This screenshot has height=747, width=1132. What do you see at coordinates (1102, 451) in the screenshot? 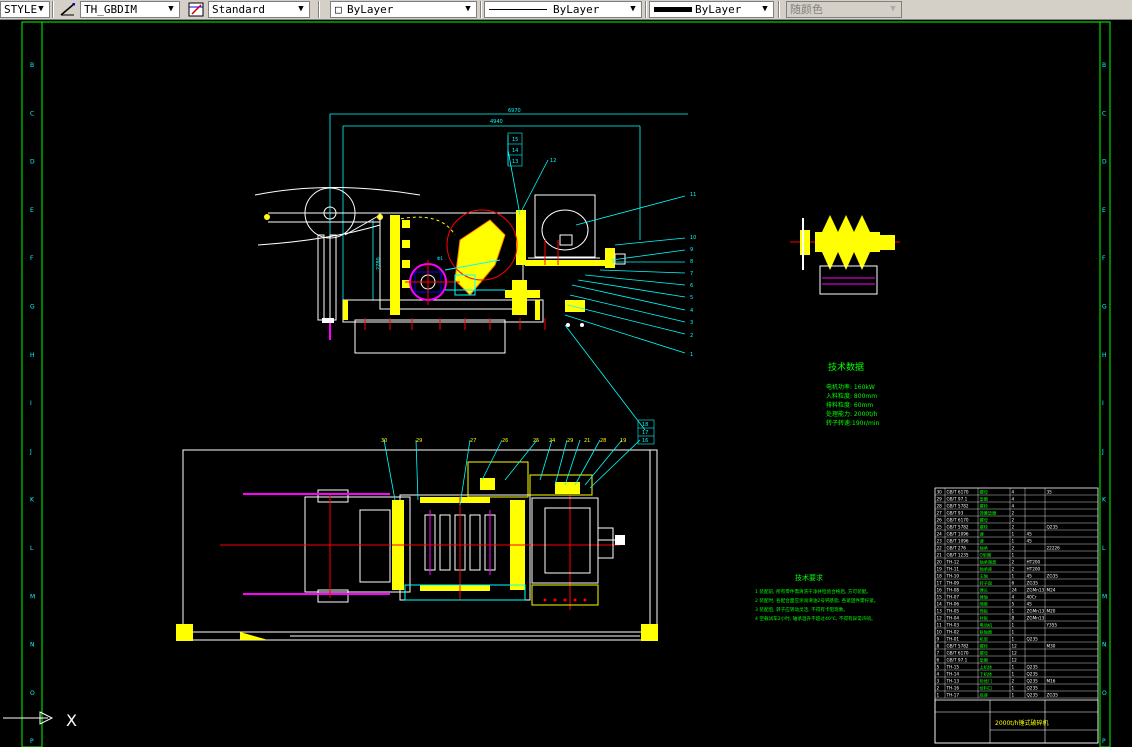
I see `grid-label: J` at bounding box center [1102, 451].